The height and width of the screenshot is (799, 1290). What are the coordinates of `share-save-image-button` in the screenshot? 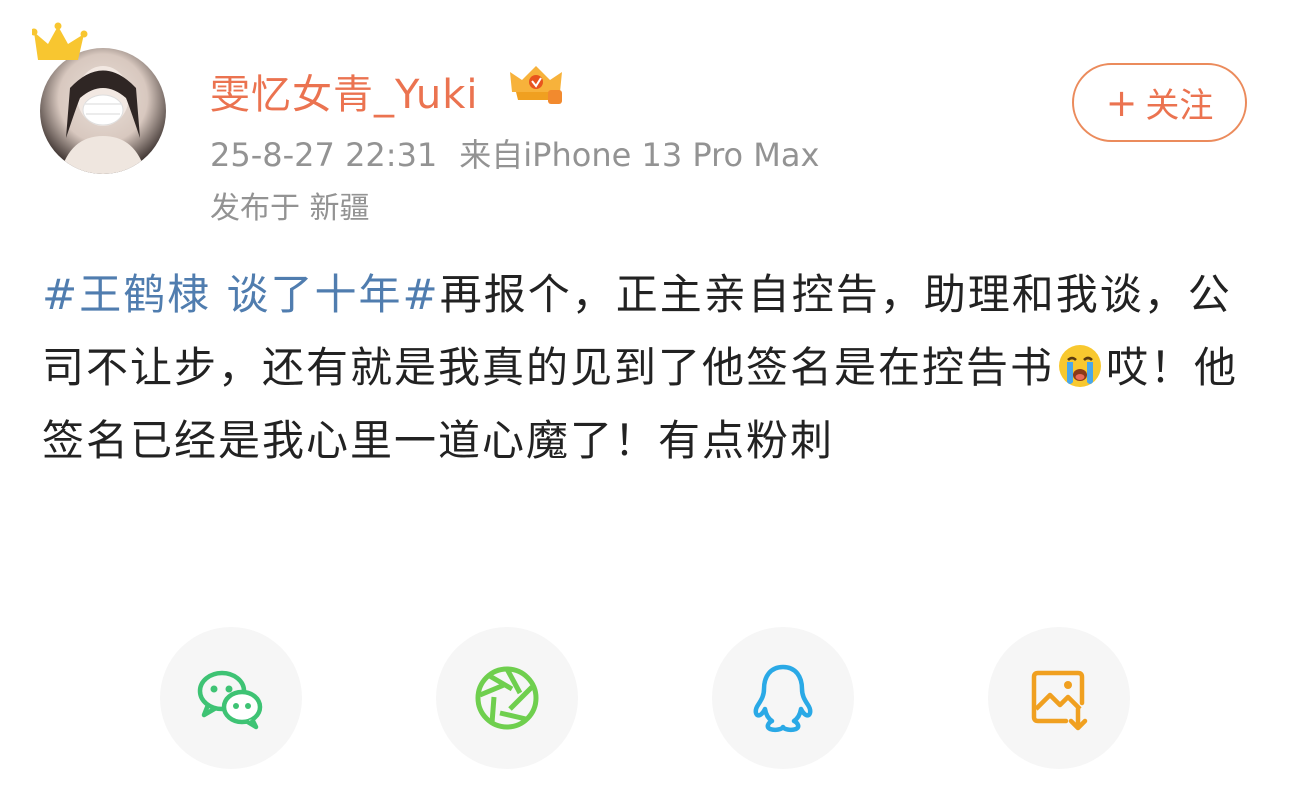 It's located at (1059, 698).